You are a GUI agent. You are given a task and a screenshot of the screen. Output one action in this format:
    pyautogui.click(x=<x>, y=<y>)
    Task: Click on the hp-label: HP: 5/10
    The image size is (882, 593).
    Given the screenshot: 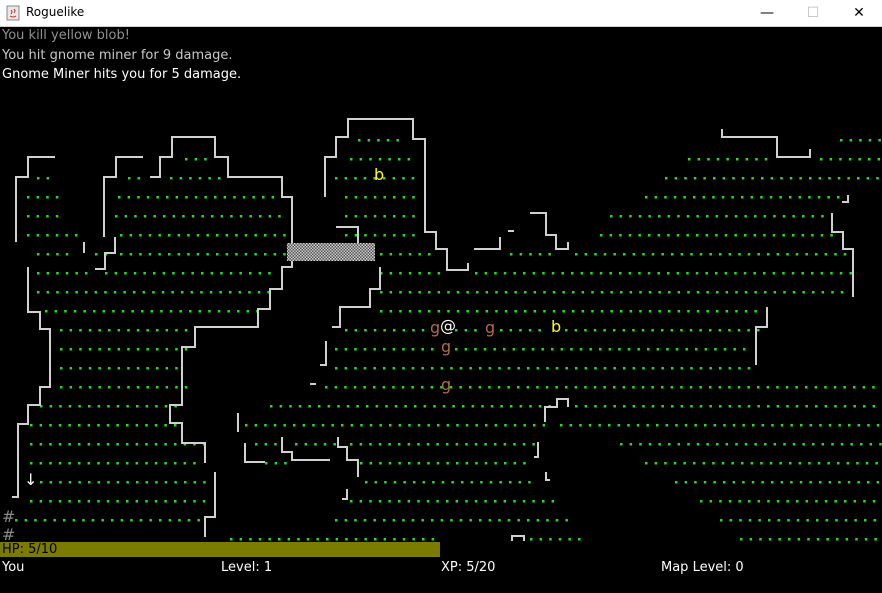 What is the action you would take?
    pyautogui.click(x=30, y=549)
    